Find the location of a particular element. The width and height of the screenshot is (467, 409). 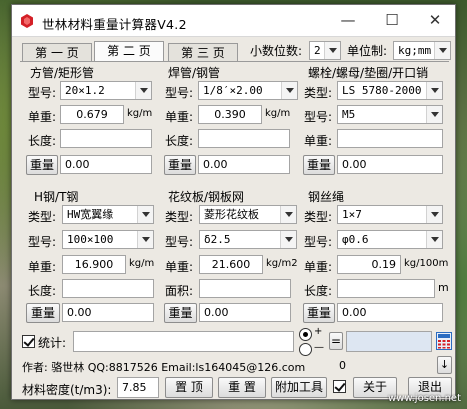

h-beam-type-value: HW宽翼缘 is located at coordinates (90, 214).